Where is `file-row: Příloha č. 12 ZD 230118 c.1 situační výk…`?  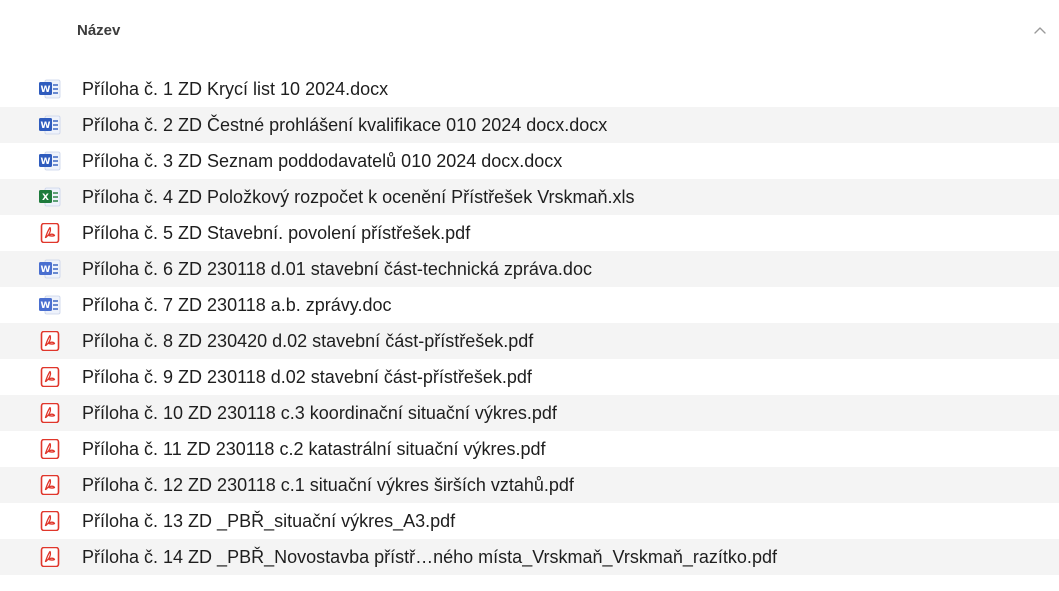
file-row: Příloha č. 12 ZD 230118 c.1 situační výk… is located at coordinates (529, 485).